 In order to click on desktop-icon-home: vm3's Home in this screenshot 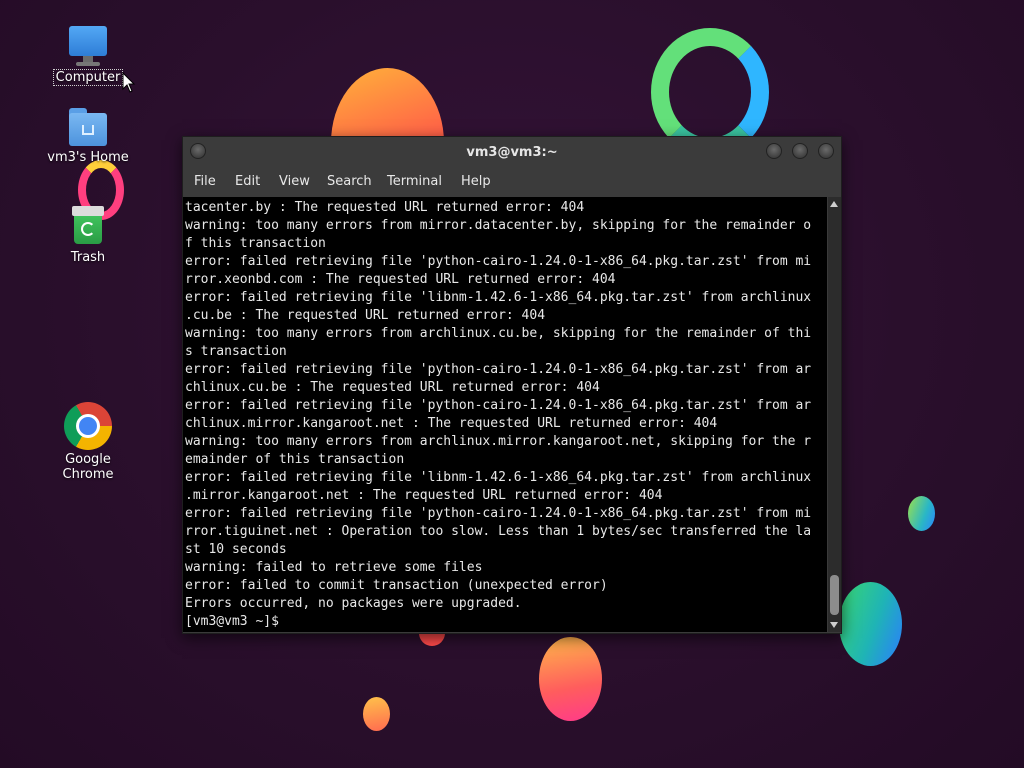, I will do `click(88, 135)`.